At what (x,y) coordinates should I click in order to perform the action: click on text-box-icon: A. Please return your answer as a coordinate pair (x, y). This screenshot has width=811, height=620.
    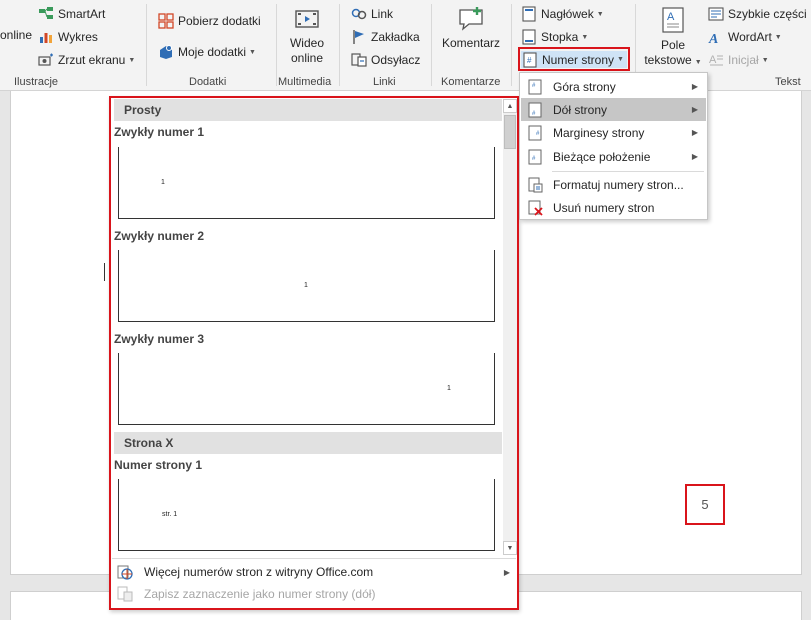
    Looking at the image, I should click on (673, 20).